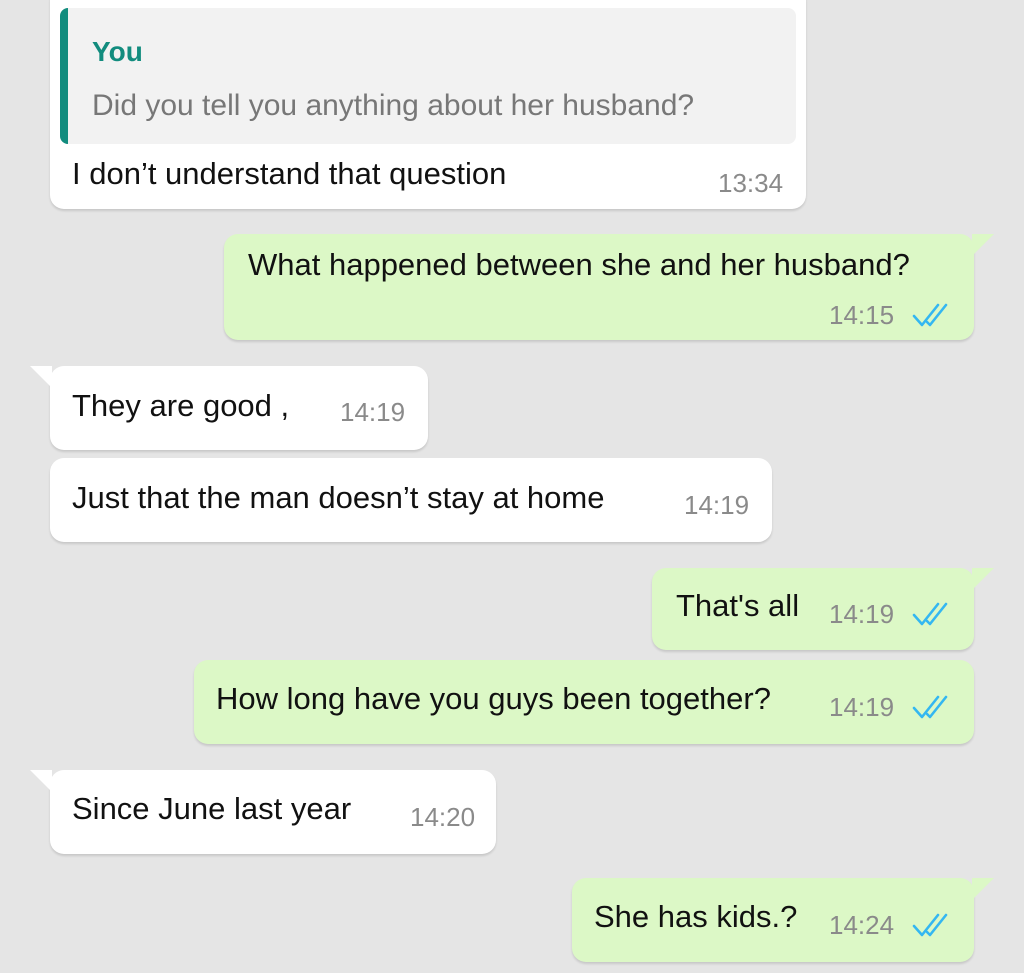 The width and height of the screenshot is (1024, 973). I want to click on quote-author: You, so click(117, 51).